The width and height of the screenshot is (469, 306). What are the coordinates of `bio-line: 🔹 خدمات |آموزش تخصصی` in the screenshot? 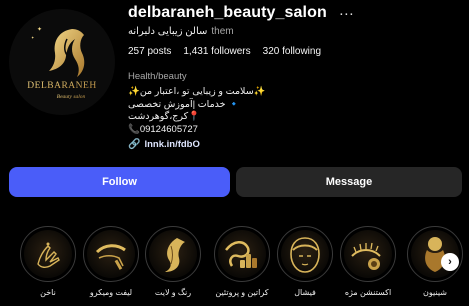 It's located at (184, 104).